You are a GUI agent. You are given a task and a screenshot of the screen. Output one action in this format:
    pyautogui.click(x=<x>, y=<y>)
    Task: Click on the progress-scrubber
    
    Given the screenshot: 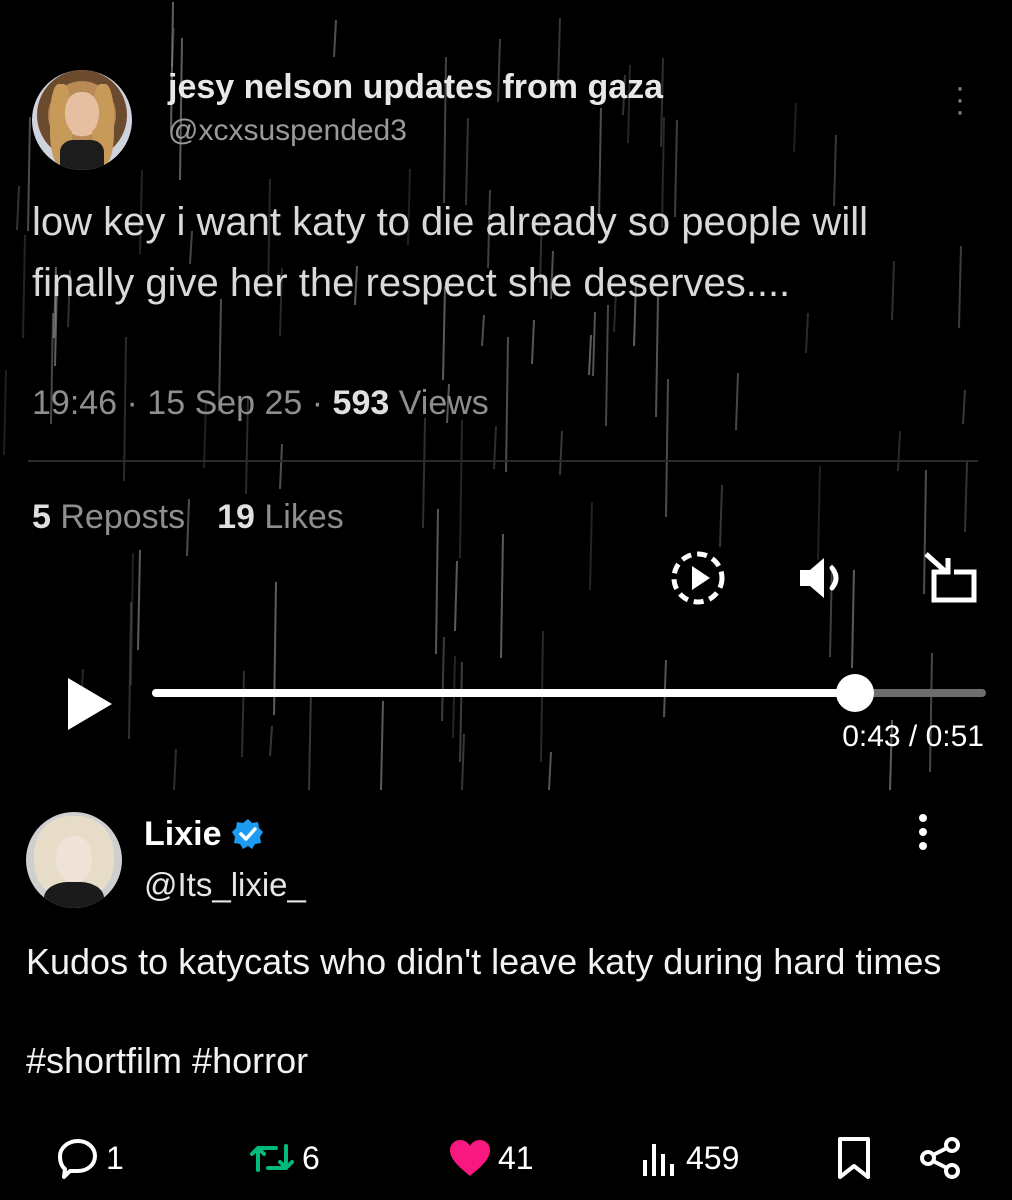 What is the action you would take?
    pyautogui.click(x=855, y=693)
    